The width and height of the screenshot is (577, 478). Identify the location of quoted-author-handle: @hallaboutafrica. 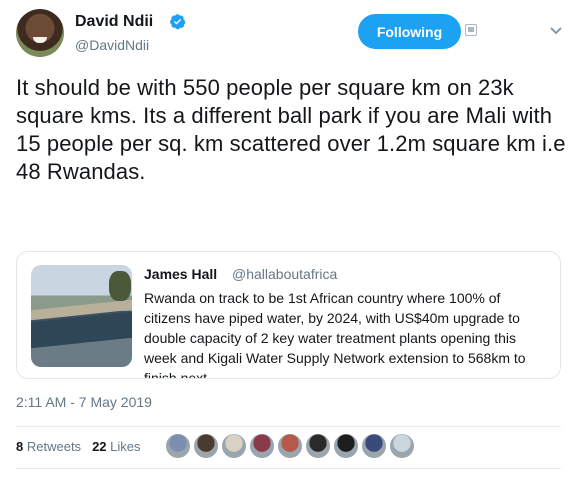
(285, 274).